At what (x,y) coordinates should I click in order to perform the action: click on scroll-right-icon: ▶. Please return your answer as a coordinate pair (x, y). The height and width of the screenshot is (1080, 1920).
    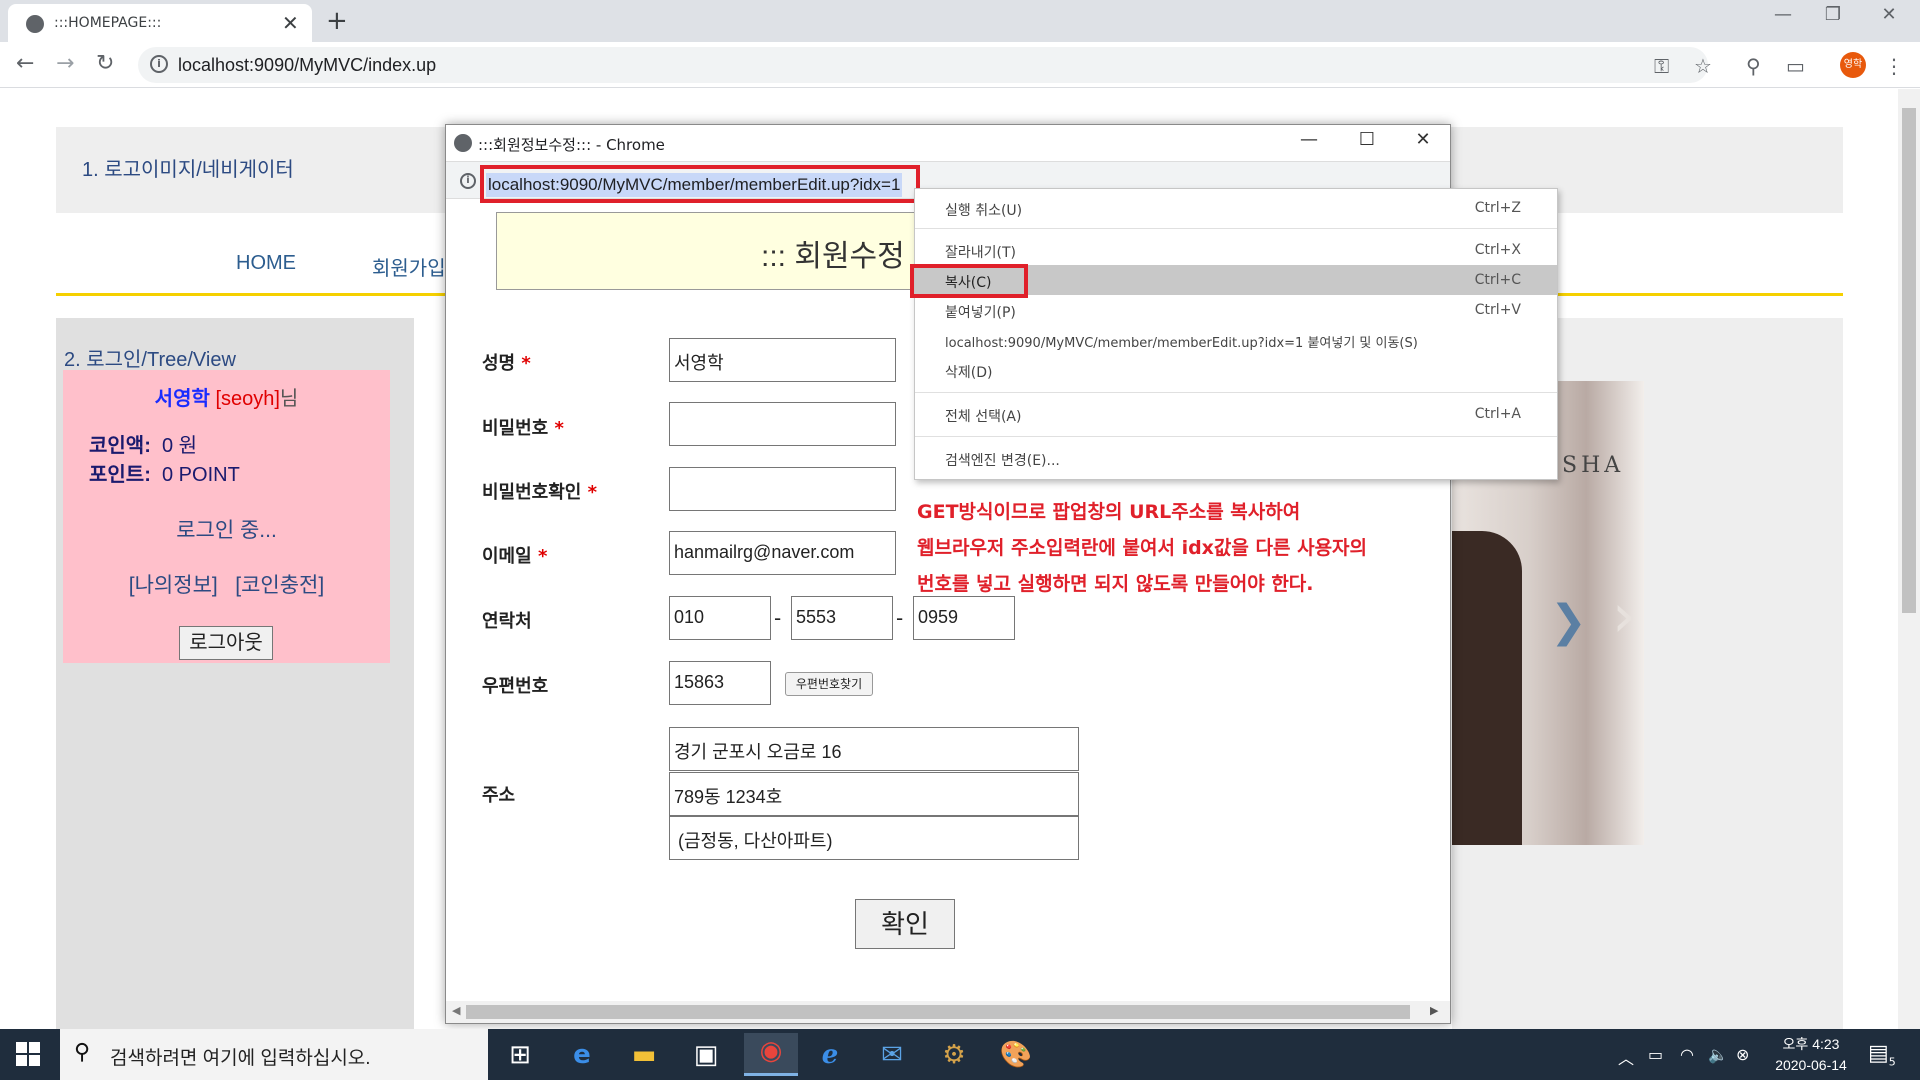
    Looking at the image, I should click on (1434, 1010).